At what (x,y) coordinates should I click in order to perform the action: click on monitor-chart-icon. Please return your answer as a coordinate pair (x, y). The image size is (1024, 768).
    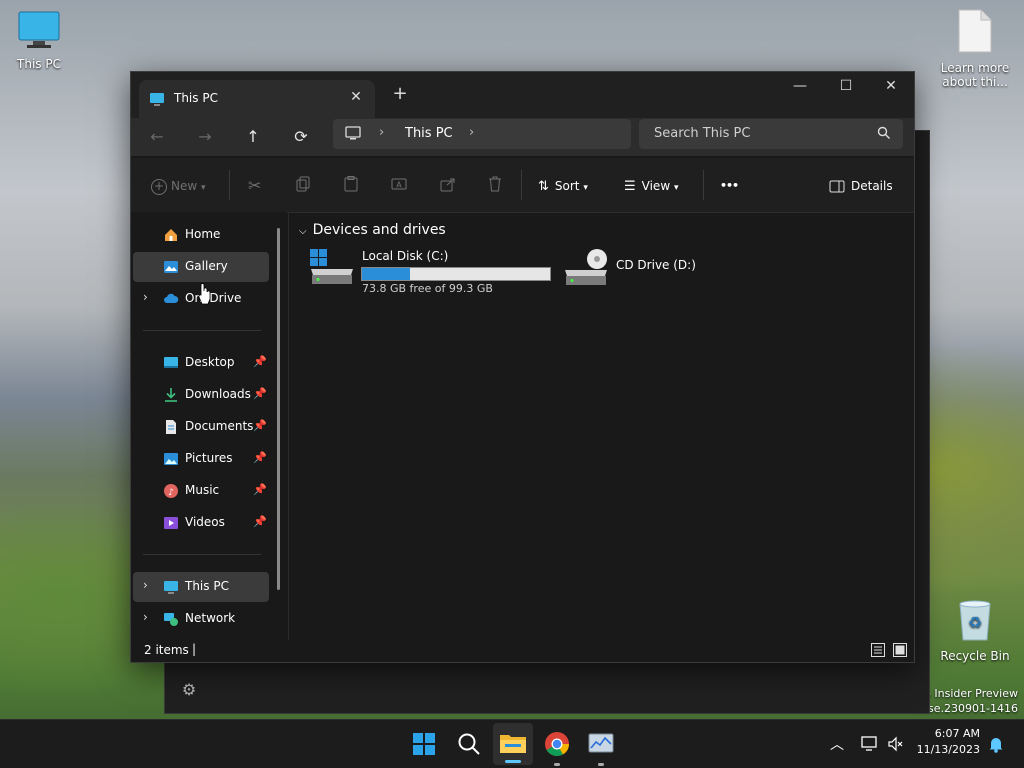
    Looking at the image, I should click on (601, 744).